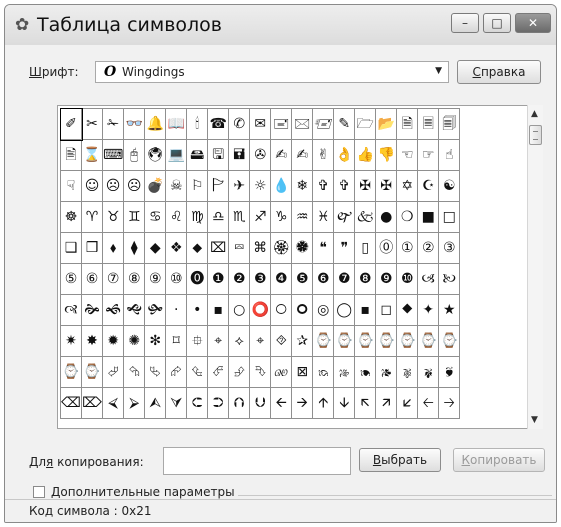  What do you see at coordinates (365, 217) in the screenshot?
I see `glyph-cell: 🙵` at bounding box center [365, 217].